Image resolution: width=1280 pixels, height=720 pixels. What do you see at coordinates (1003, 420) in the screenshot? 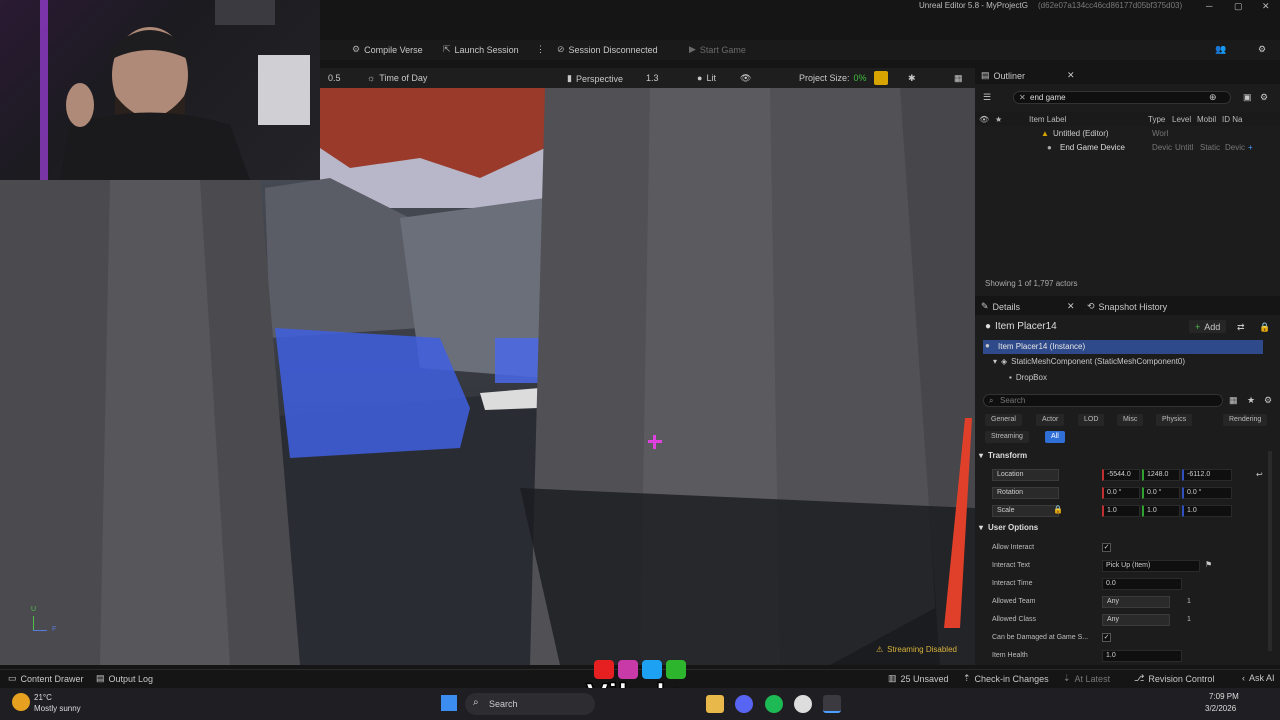
I see `filter-general: General` at bounding box center [1003, 420].